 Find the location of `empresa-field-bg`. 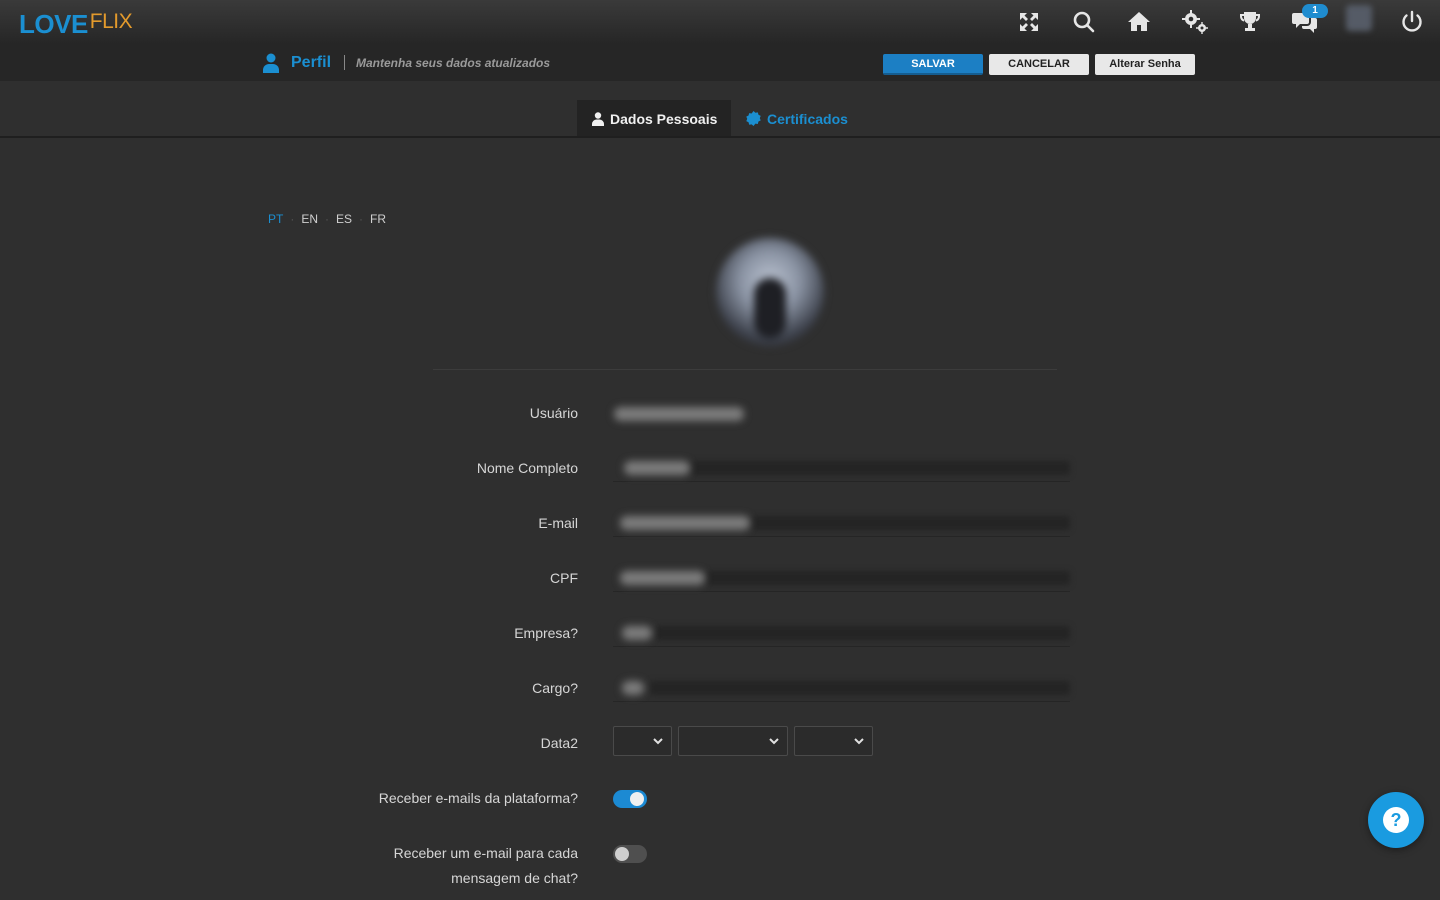

empresa-field-bg is located at coordinates (862, 633).